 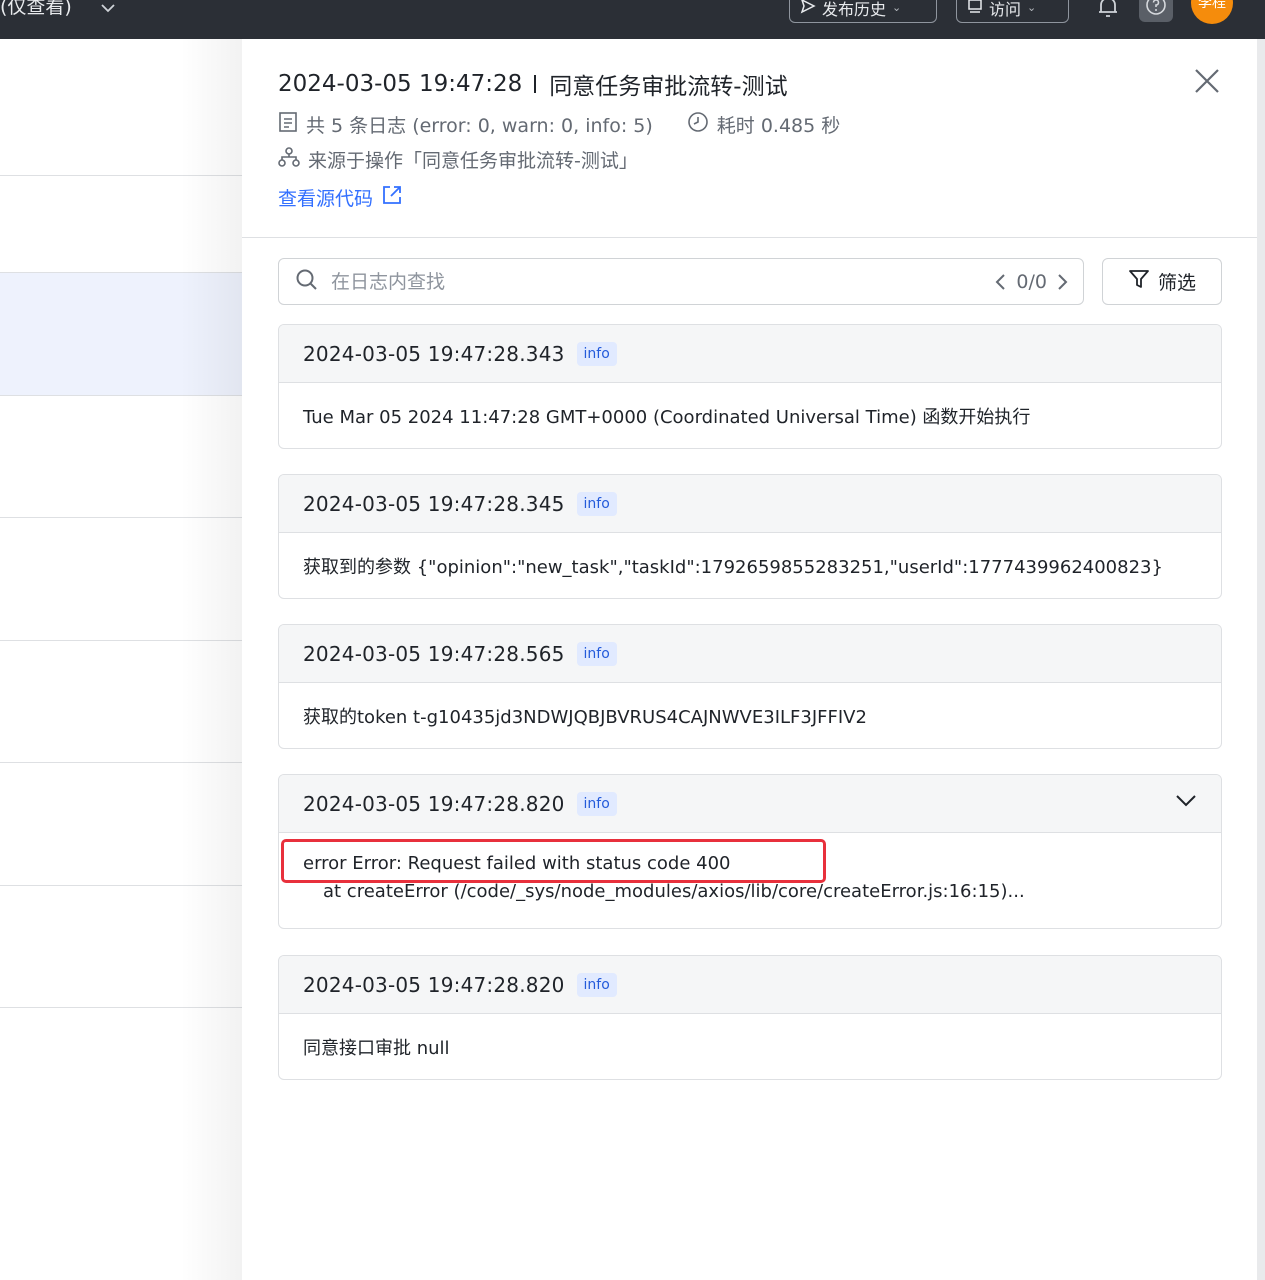 What do you see at coordinates (434, 503) in the screenshot?
I see `log-timestamp: 2024-03-05 19:47:28.345` at bounding box center [434, 503].